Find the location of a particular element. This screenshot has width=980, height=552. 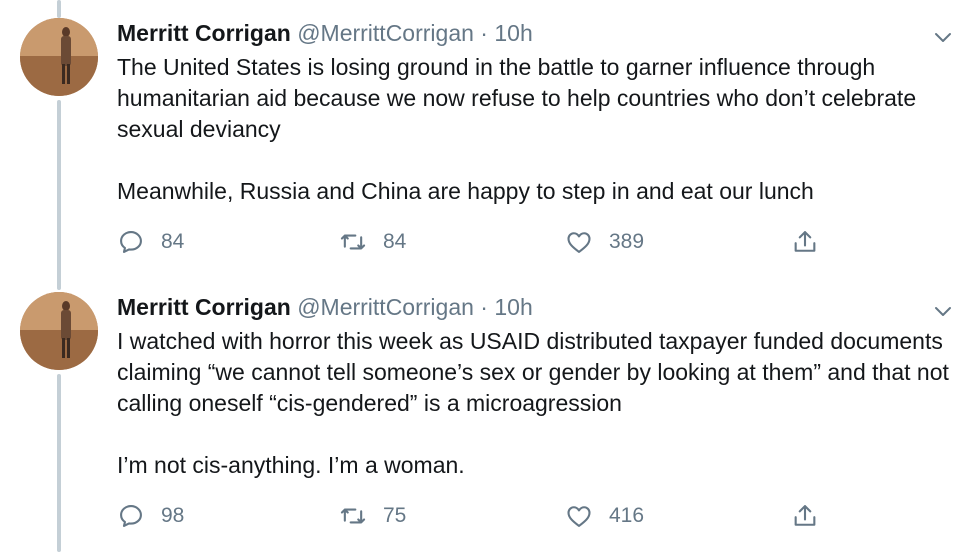

retweet-count: 75 is located at coordinates (395, 515).